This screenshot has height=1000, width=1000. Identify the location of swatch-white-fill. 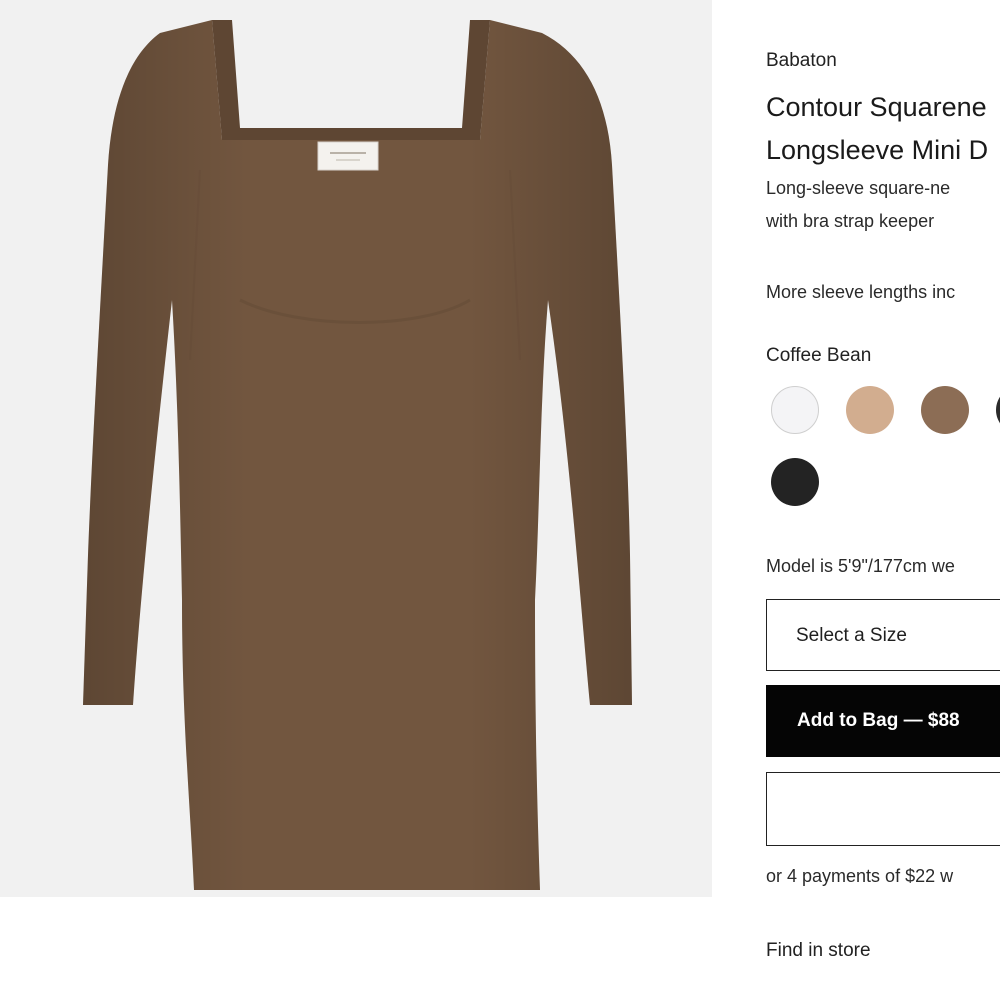
(795, 410).